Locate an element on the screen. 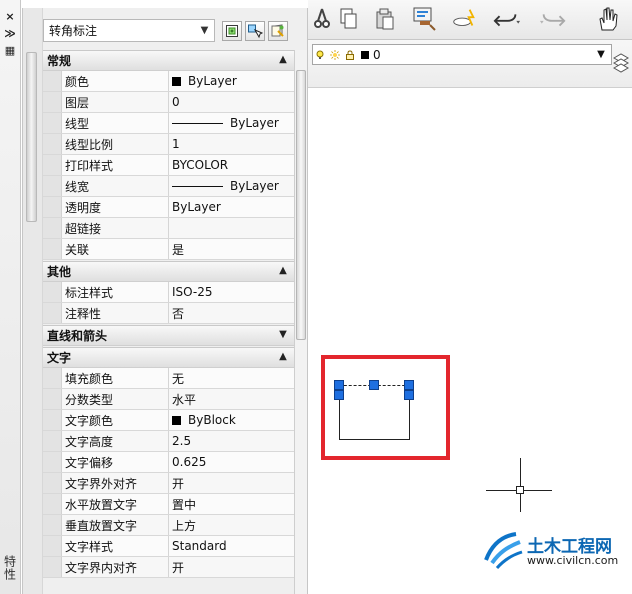 The image size is (632, 594). toggle-pickadd-icon is located at coordinates (232, 31).